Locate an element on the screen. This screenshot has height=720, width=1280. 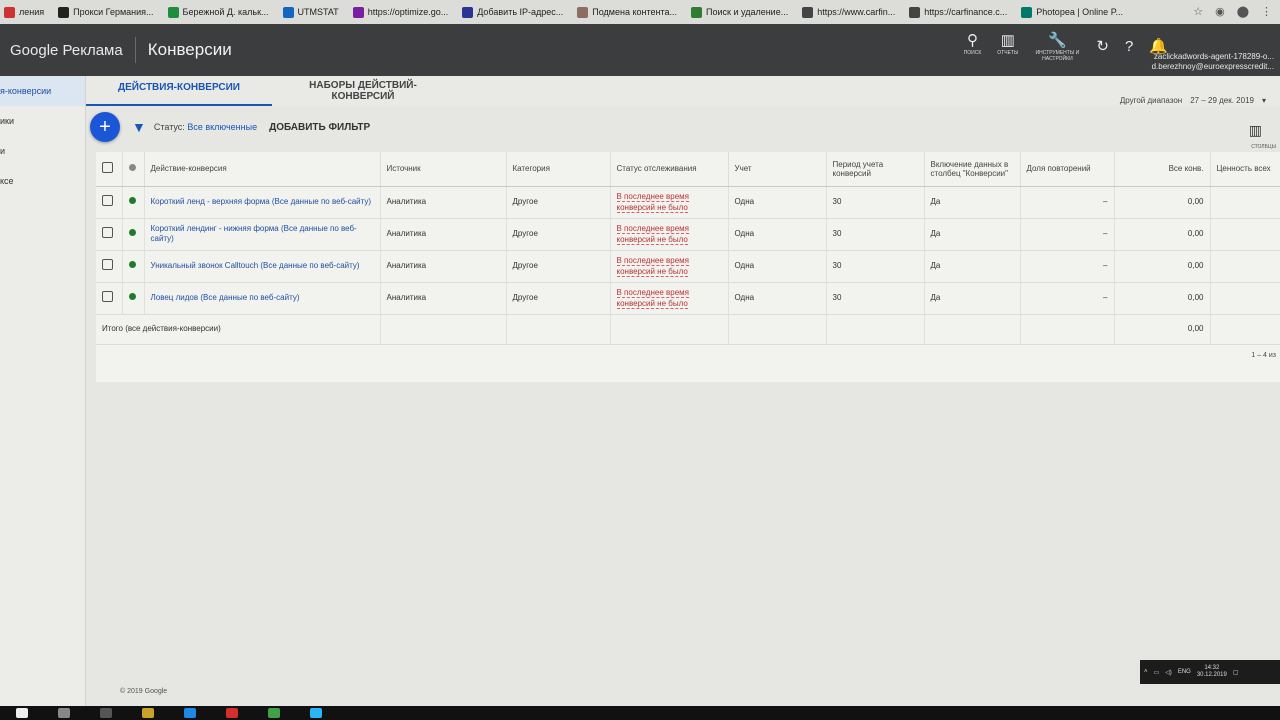
date-range-picker: Другой диапазон 27 – 29 дек. 2019 ▾ is located at coordinates (1193, 100).